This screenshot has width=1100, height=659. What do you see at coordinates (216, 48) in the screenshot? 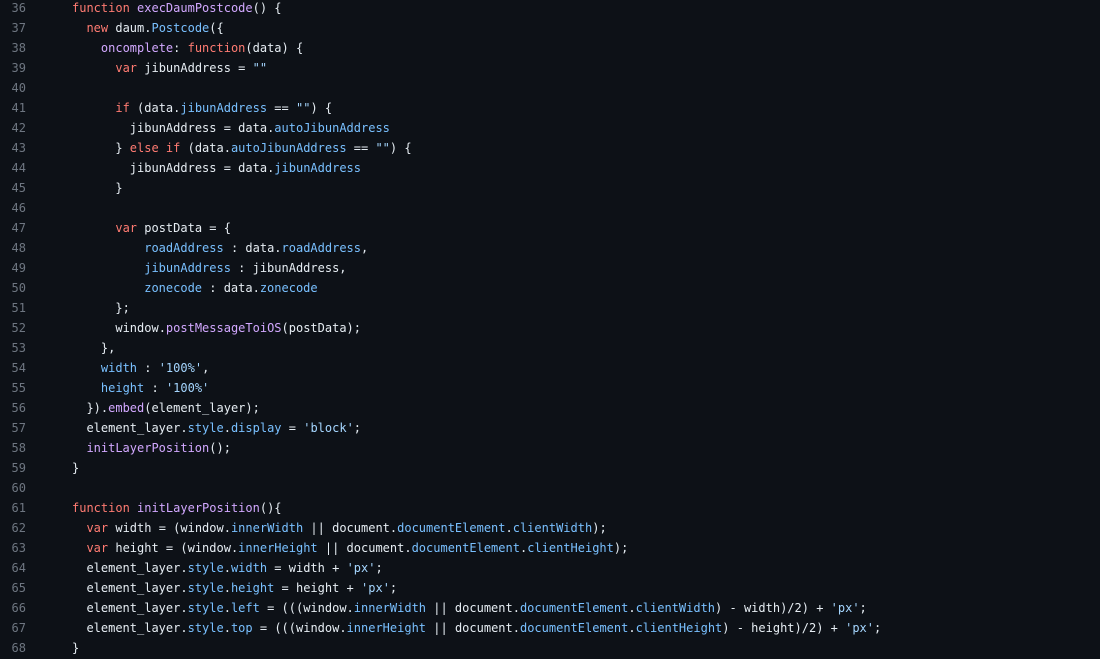
I see `code-token: function` at bounding box center [216, 48].